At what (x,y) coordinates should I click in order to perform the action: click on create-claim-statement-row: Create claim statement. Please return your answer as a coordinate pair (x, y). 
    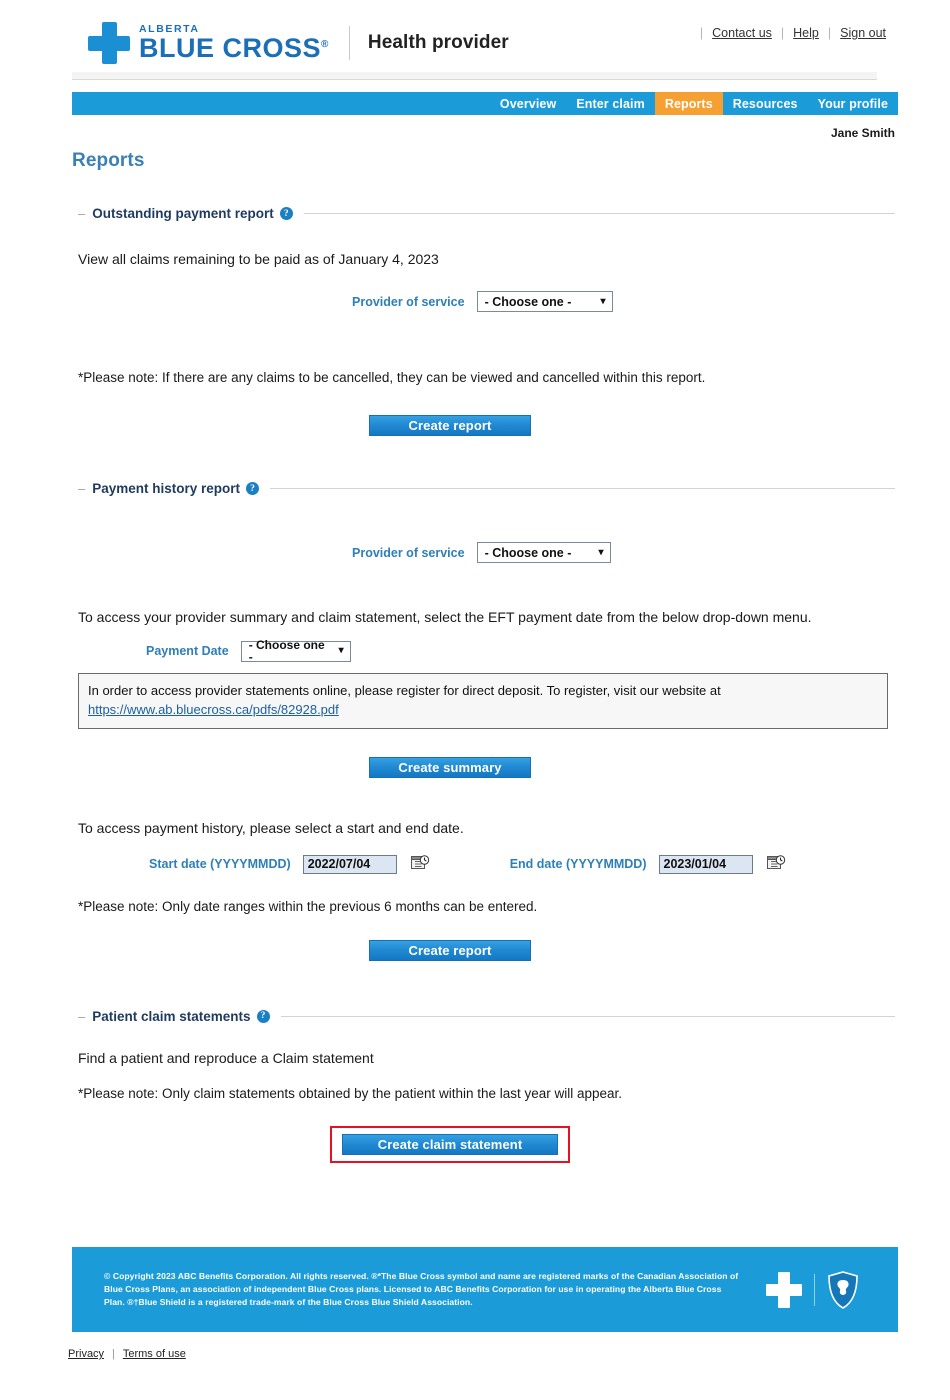
    Looking at the image, I should click on (475, 1145).